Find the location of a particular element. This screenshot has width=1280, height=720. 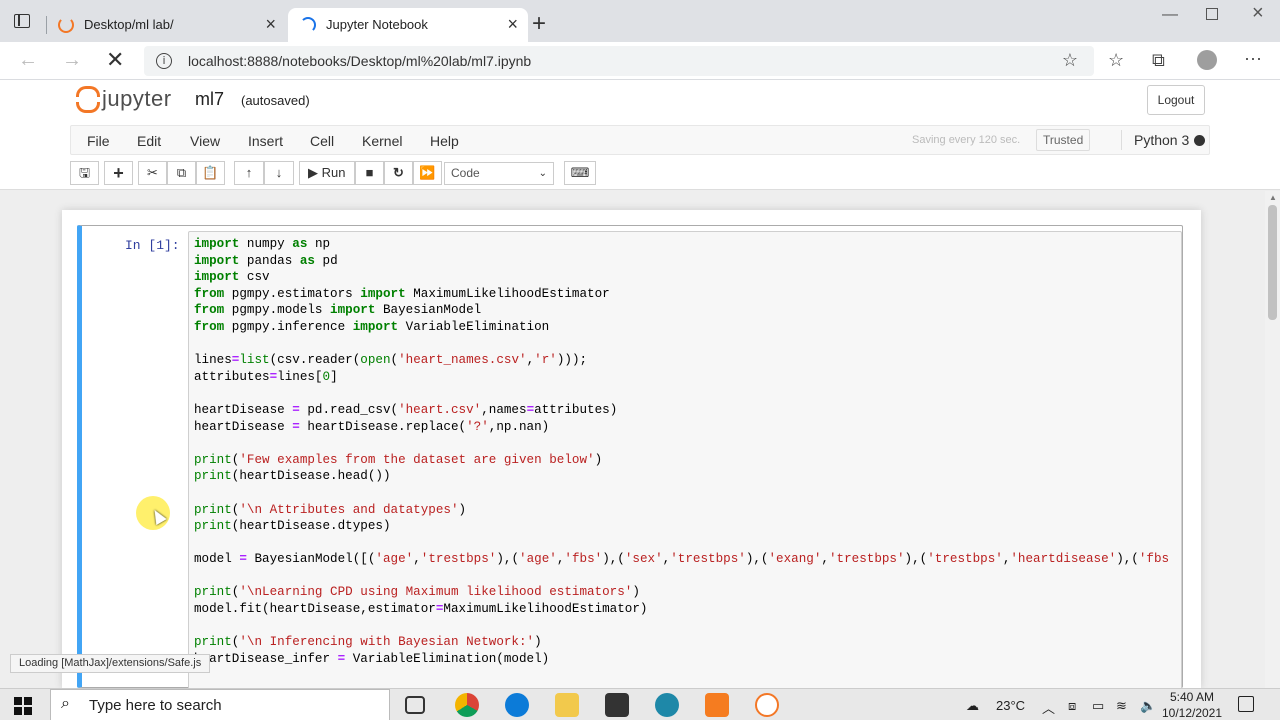

weather-icon: ☁ is located at coordinates (972, 706).